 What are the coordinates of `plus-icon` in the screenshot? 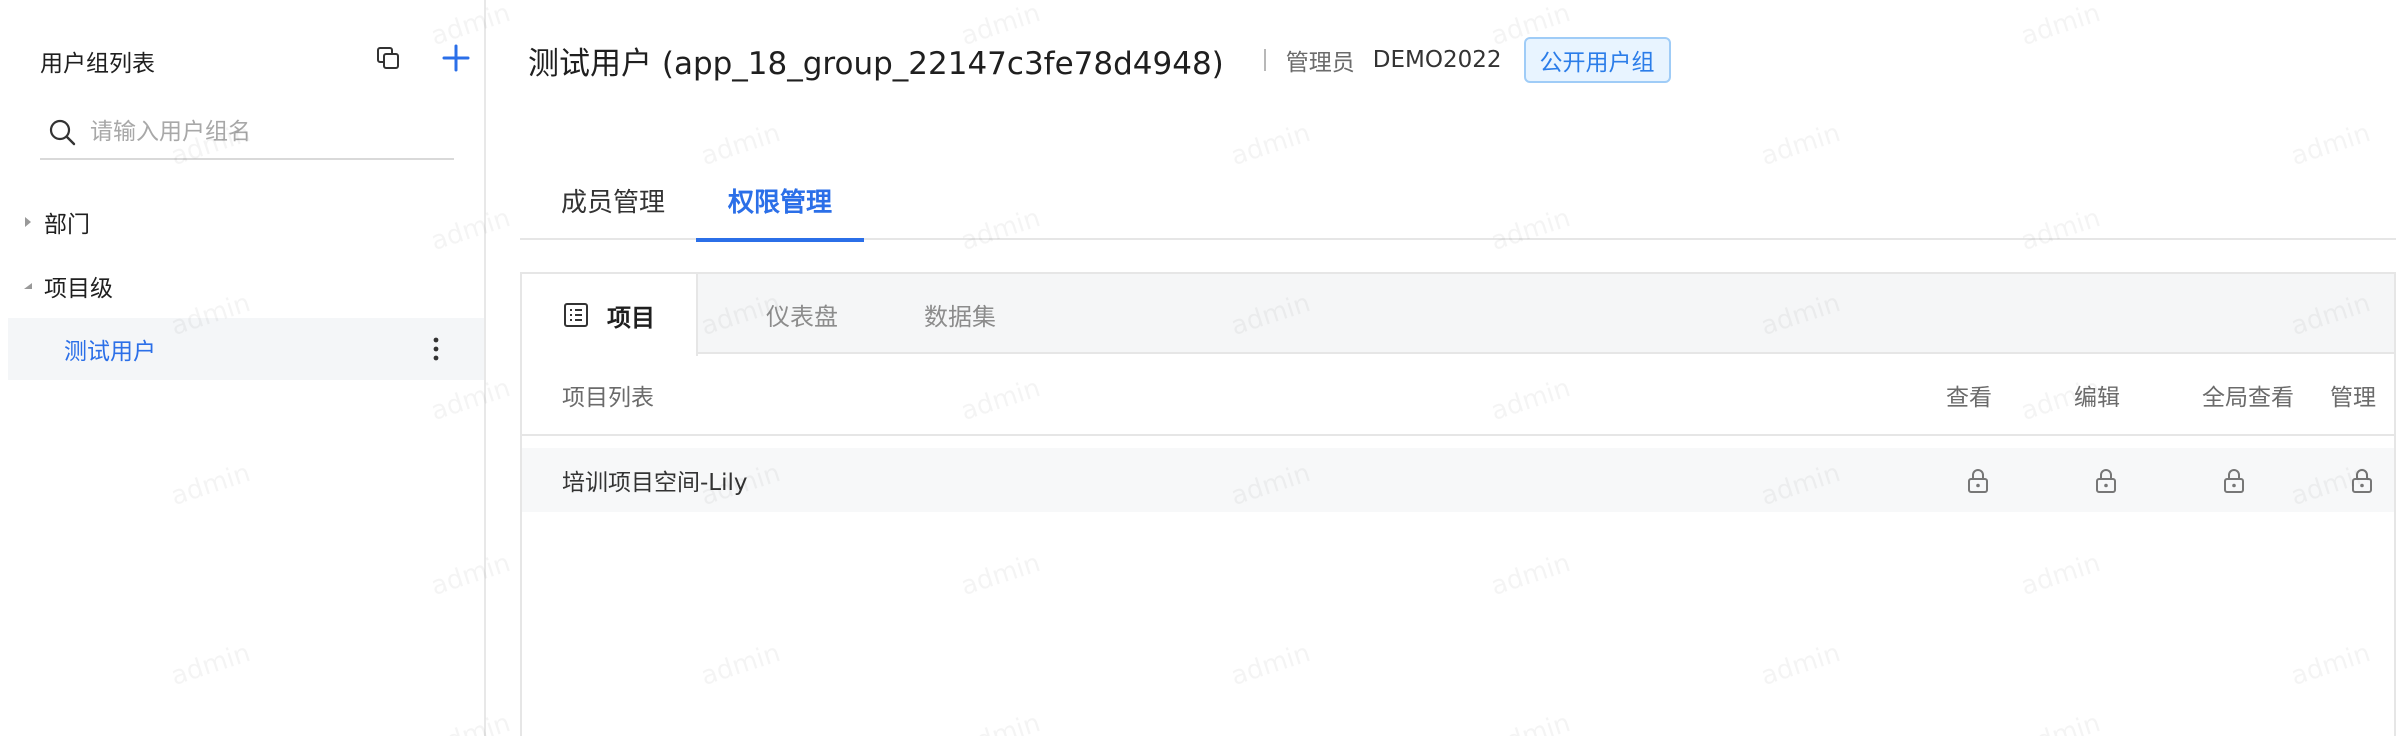 It's located at (456, 58).